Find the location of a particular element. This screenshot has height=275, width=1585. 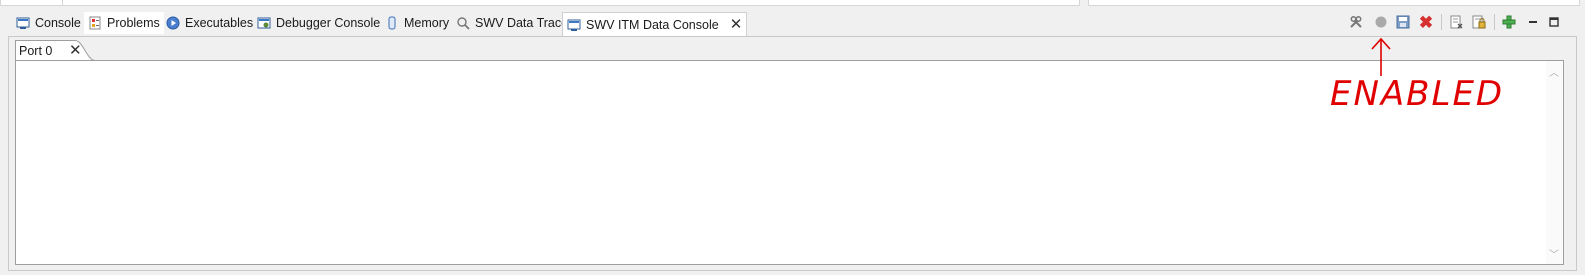

tab-swv-data-trace: SWV Data Trace is located at coordinates (512, 23).